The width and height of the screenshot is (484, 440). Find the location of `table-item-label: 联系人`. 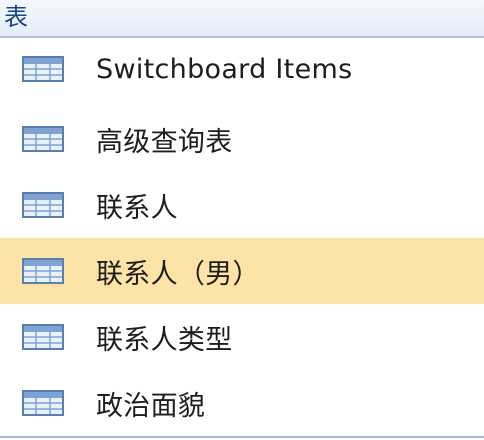

table-item-label: 联系人 is located at coordinates (137, 208).